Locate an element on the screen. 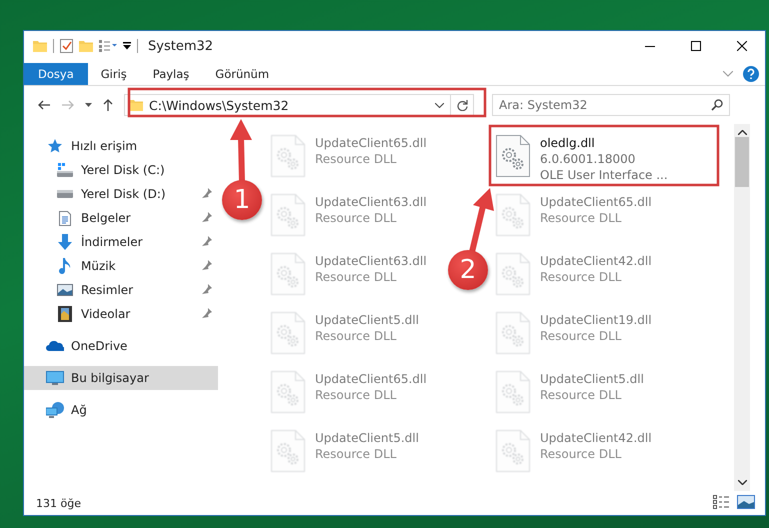 This screenshot has width=769, height=528. view-options-icon is located at coordinates (108, 46).